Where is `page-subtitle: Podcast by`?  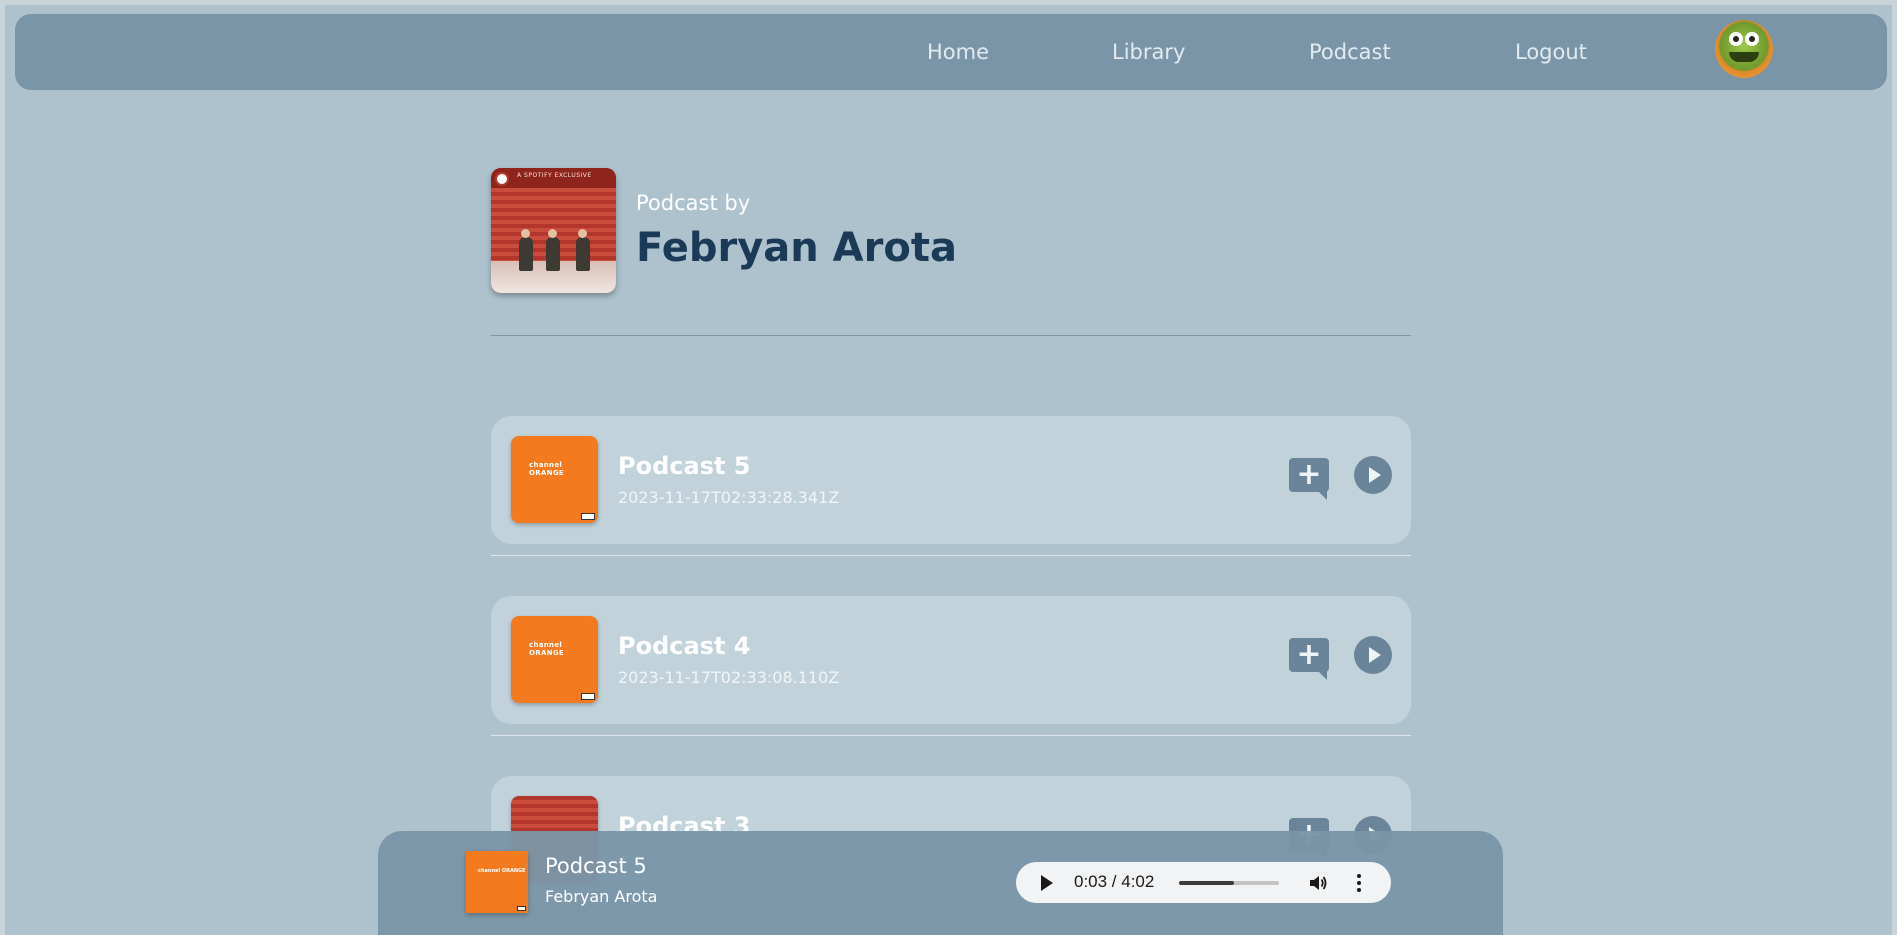
page-subtitle: Podcast by is located at coordinates (693, 203).